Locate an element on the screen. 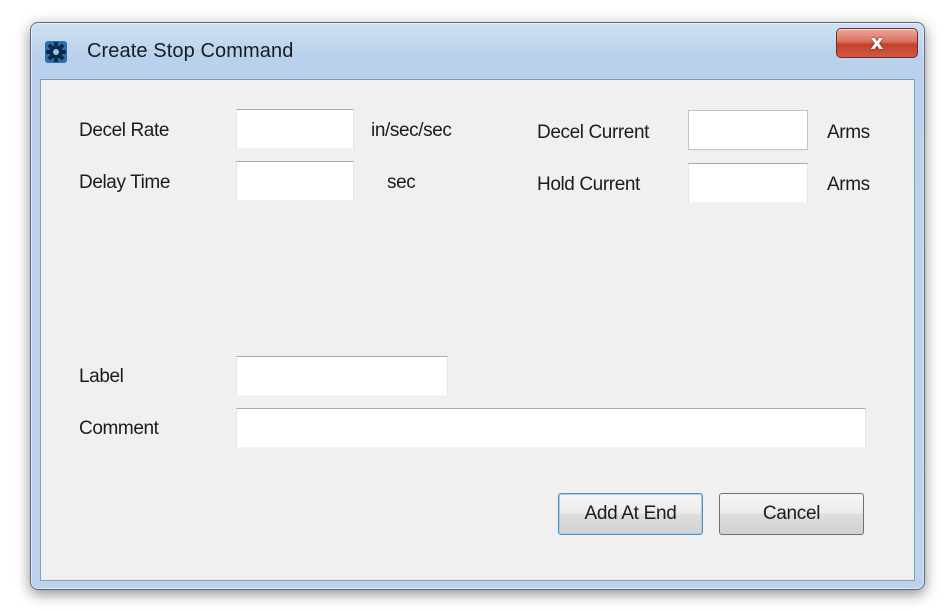  decel-rate-label: Decel Rate is located at coordinates (124, 130).